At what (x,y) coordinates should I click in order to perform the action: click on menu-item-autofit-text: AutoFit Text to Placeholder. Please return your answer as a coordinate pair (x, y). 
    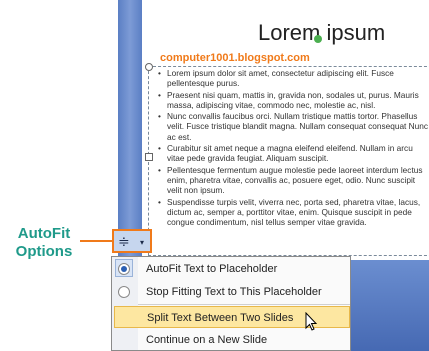
    Looking at the image, I should click on (231, 269).